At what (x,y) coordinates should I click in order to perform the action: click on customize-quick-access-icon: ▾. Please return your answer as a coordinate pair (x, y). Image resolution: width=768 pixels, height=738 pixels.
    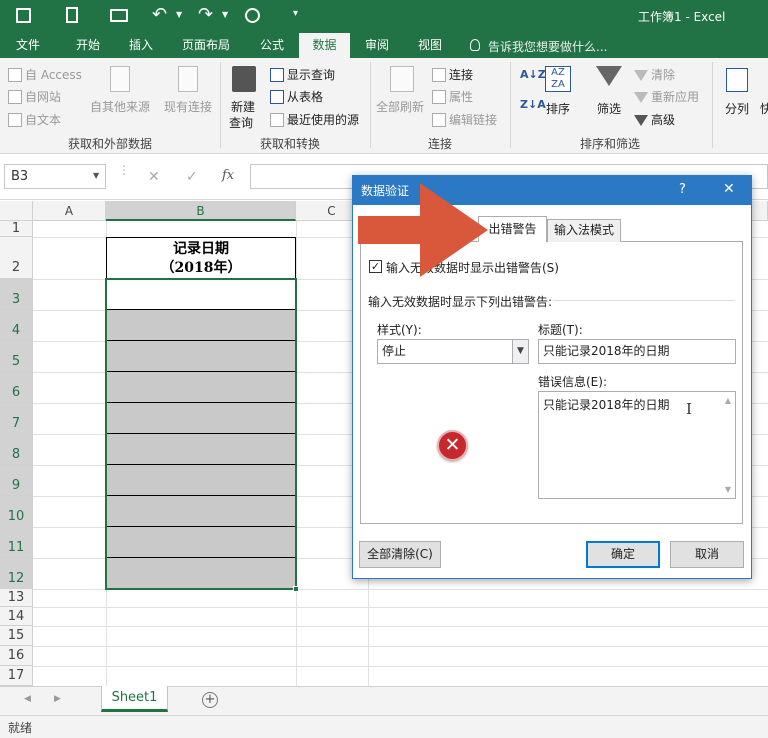
    Looking at the image, I should click on (295, 13).